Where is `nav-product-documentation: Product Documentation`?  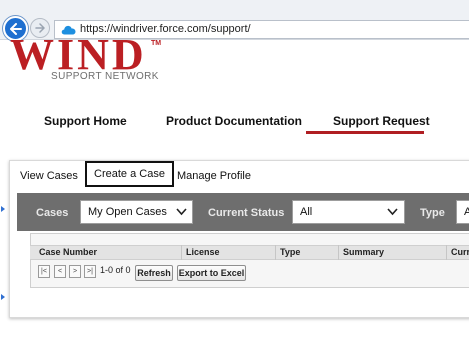
nav-product-documentation: Product Documentation is located at coordinates (234, 121).